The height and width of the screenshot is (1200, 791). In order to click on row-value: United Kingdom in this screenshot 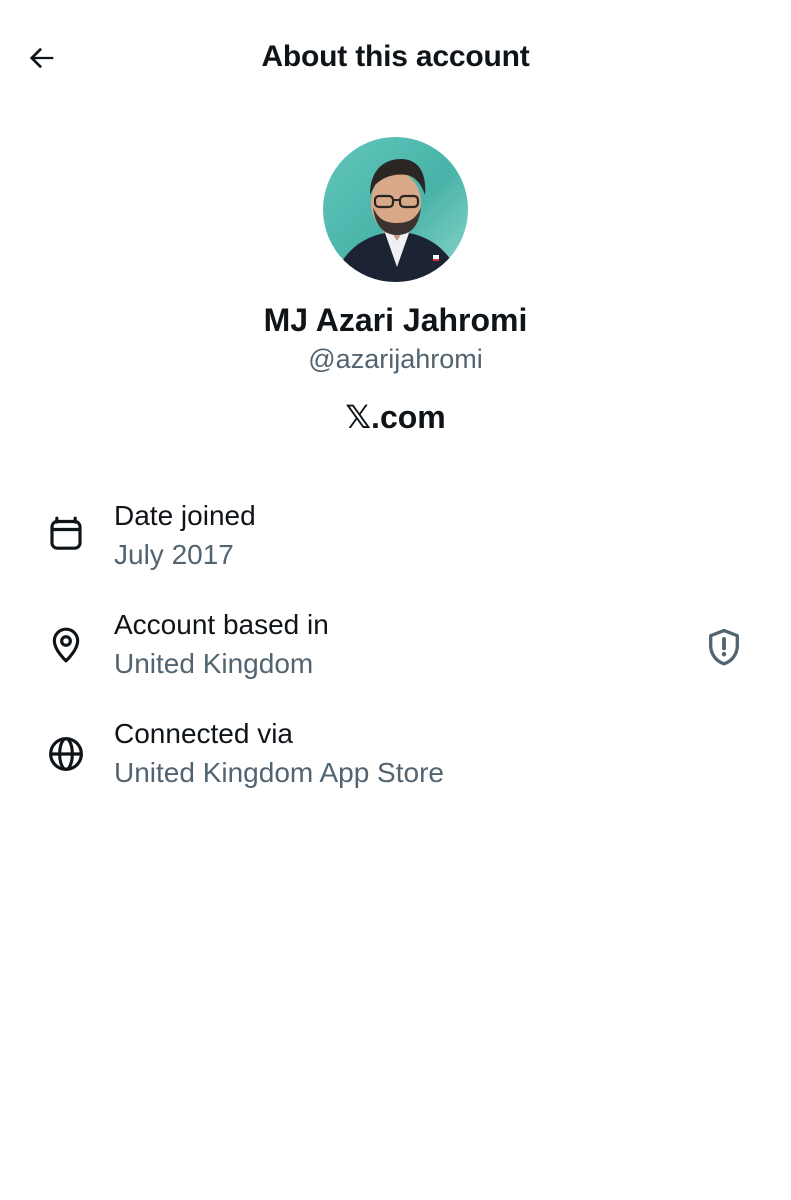, I will do `click(214, 663)`.